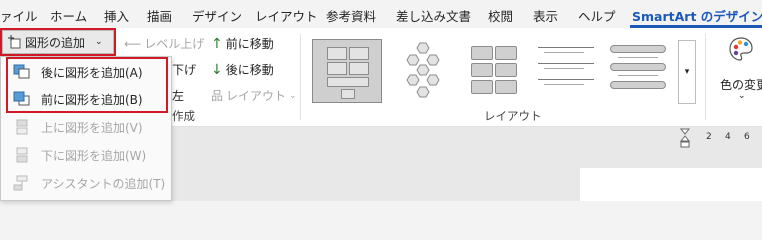  Describe the element at coordinates (671, 184) in the screenshot. I see `document-page` at that location.